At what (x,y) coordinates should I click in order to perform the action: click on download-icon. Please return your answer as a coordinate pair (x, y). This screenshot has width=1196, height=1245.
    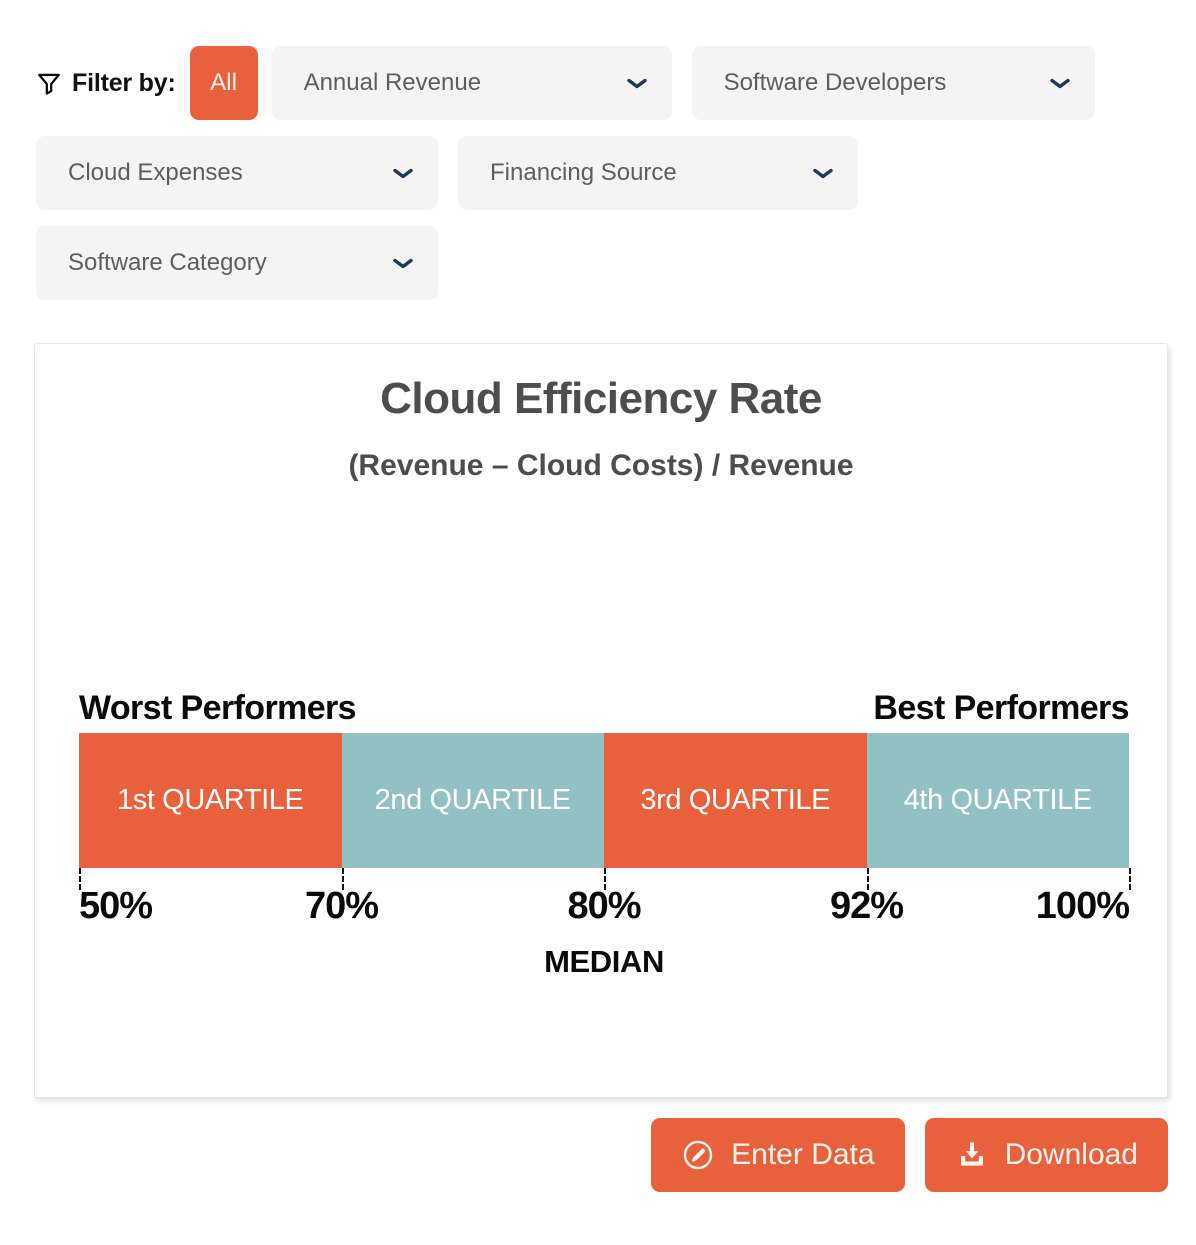
    Looking at the image, I should click on (972, 1155).